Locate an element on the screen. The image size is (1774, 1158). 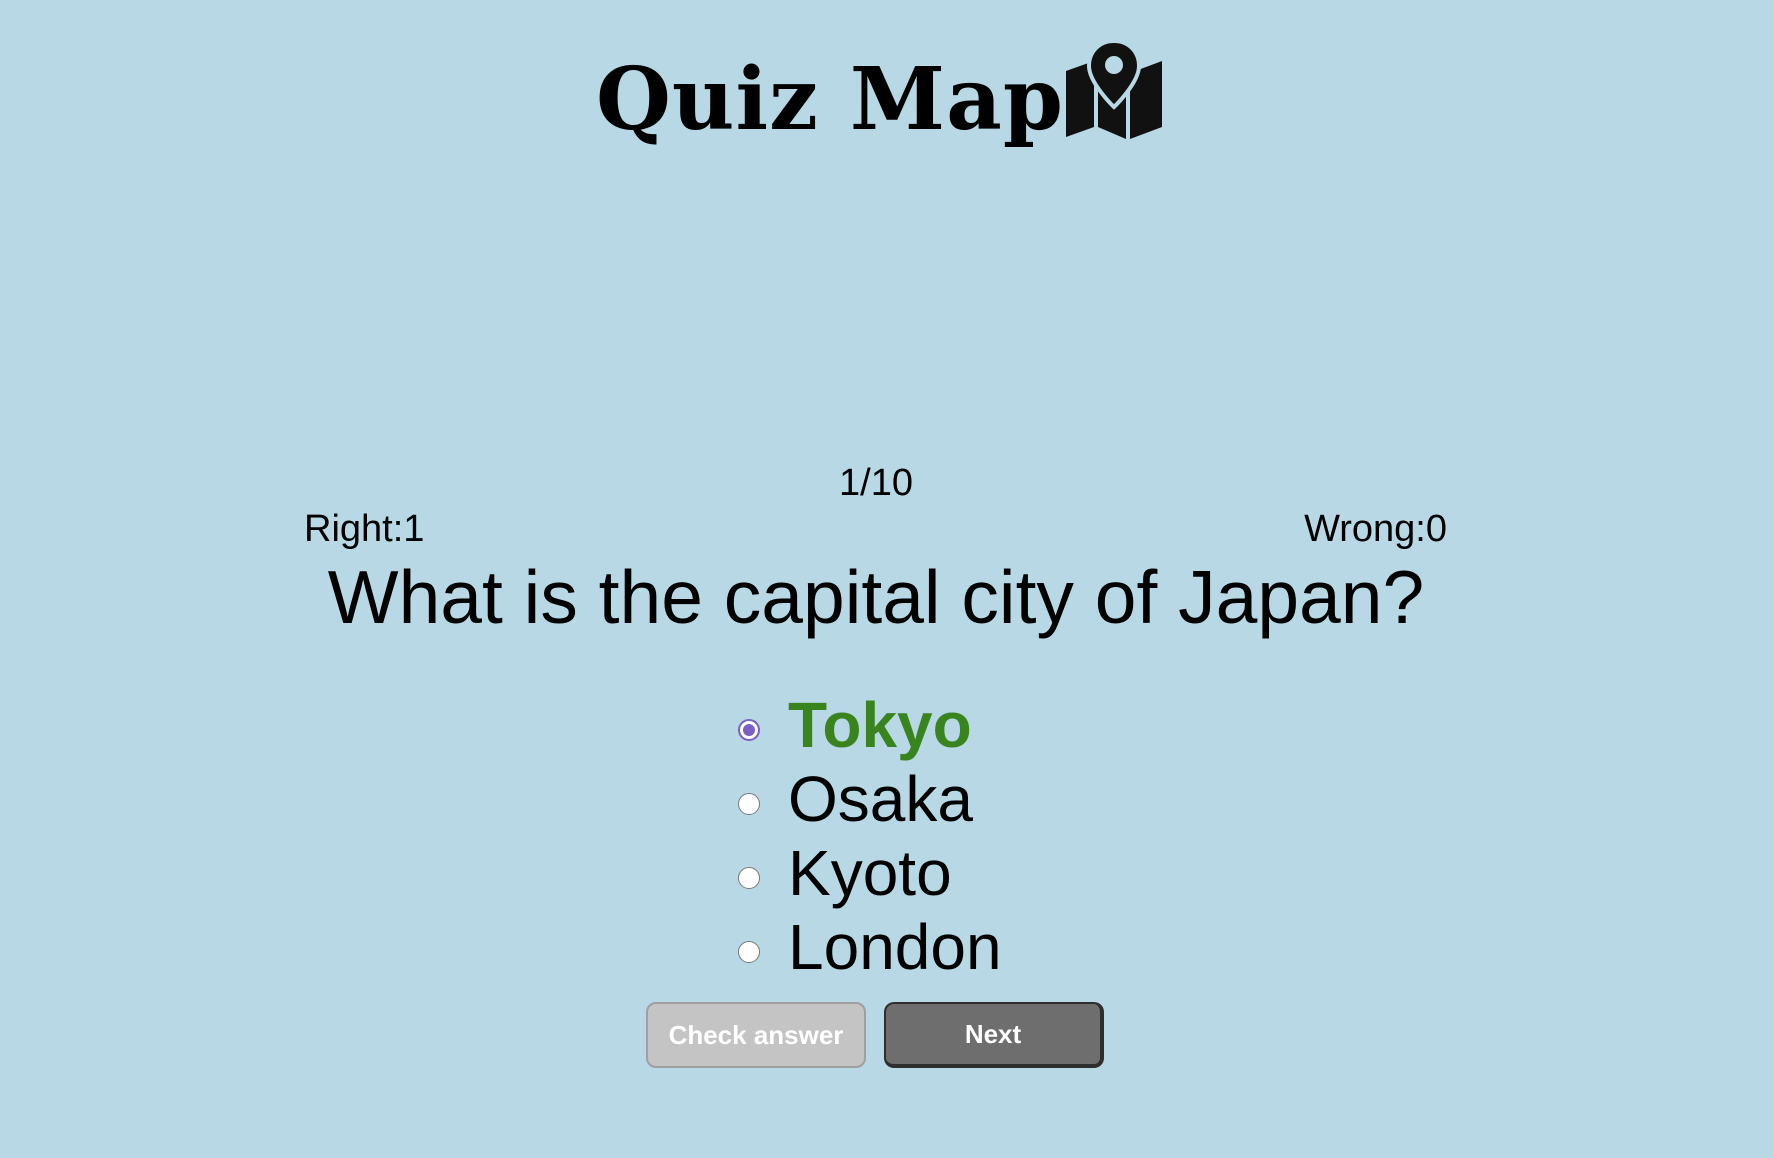
option-osaka: Osaka is located at coordinates (870, 799).